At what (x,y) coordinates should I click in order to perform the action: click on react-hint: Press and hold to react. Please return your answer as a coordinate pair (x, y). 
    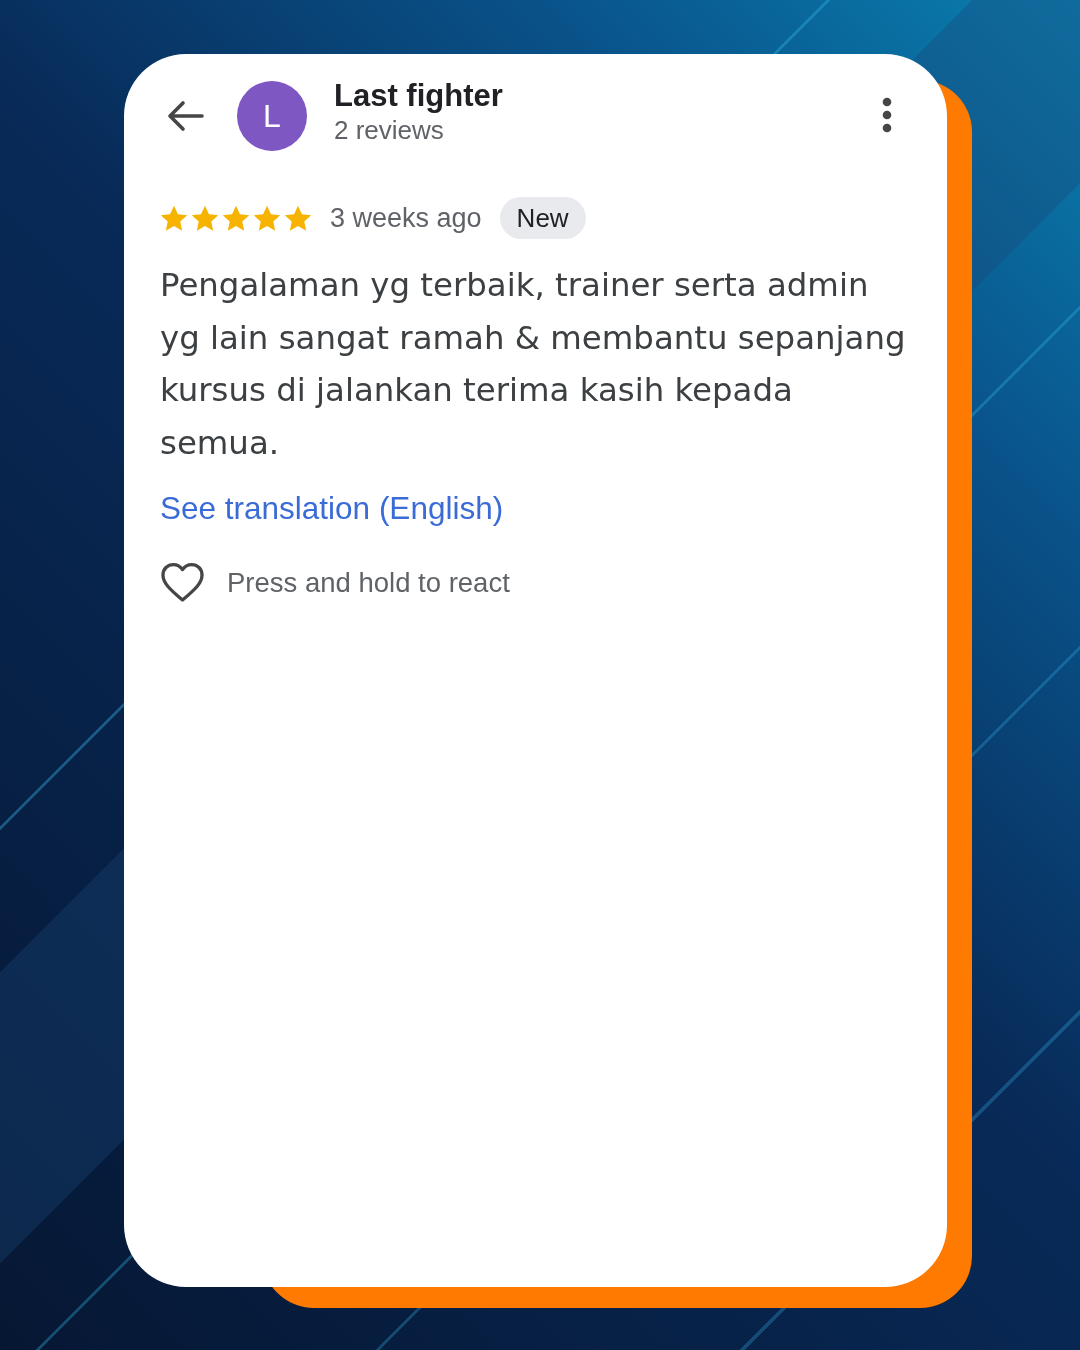
    Looking at the image, I should click on (368, 582).